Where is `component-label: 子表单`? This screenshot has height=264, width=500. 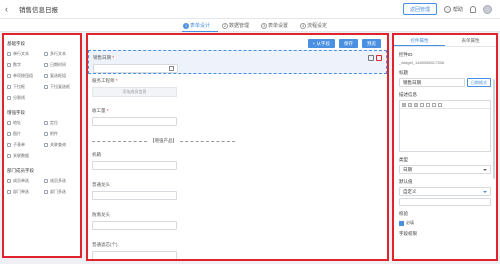 component-label: 子表单 is located at coordinates (19, 144).